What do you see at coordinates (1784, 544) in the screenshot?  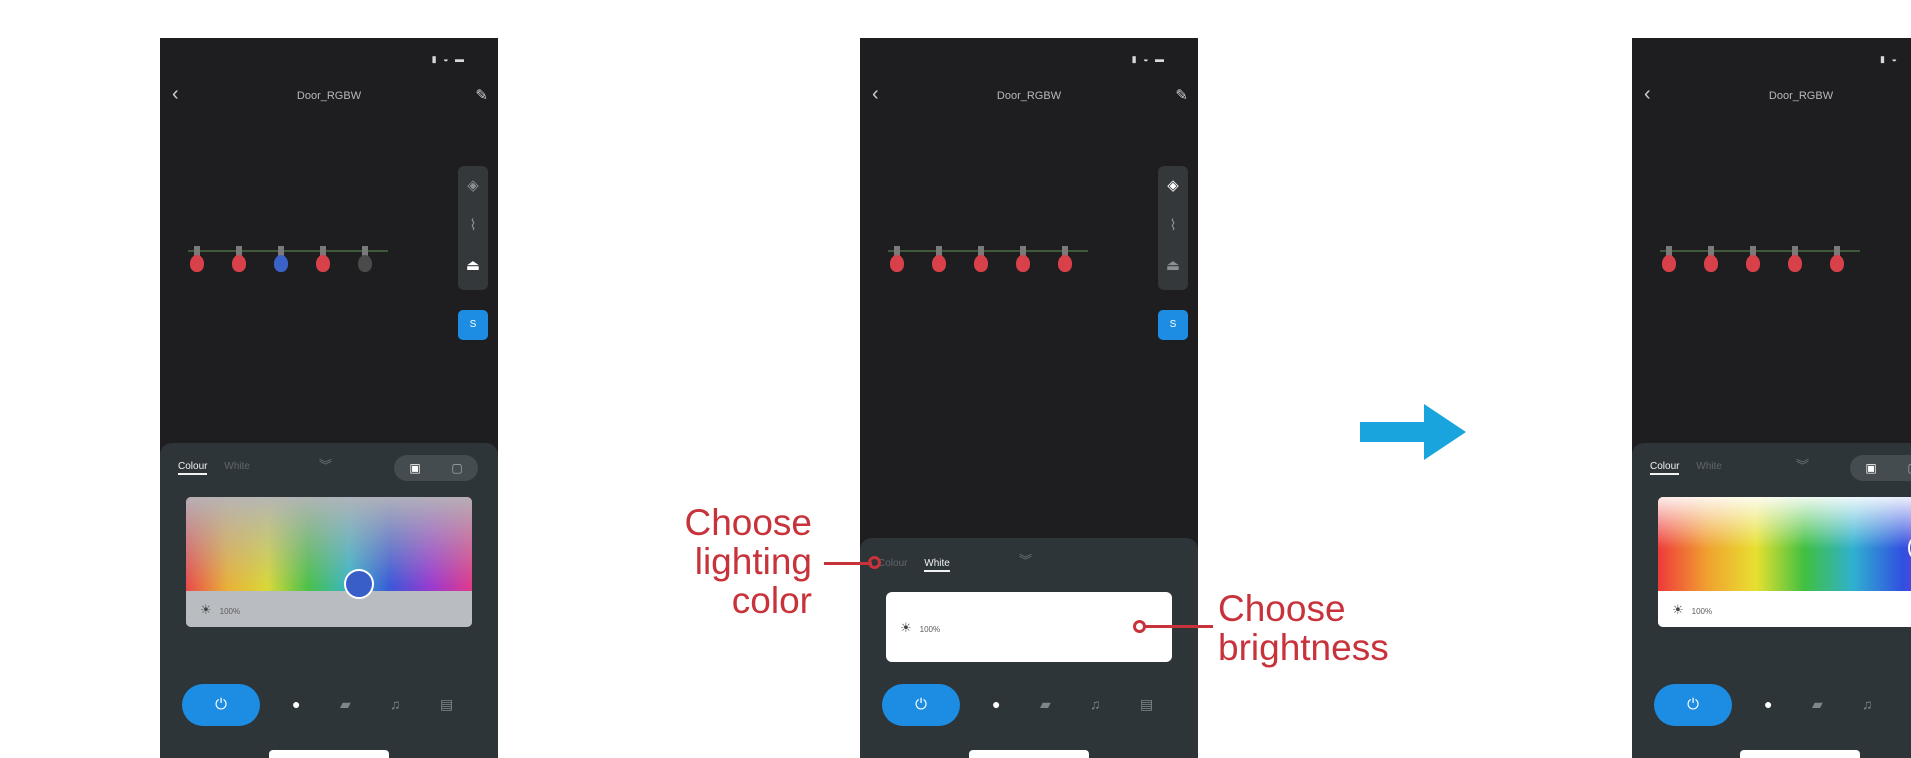 I see `color-gradient` at bounding box center [1784, 544].